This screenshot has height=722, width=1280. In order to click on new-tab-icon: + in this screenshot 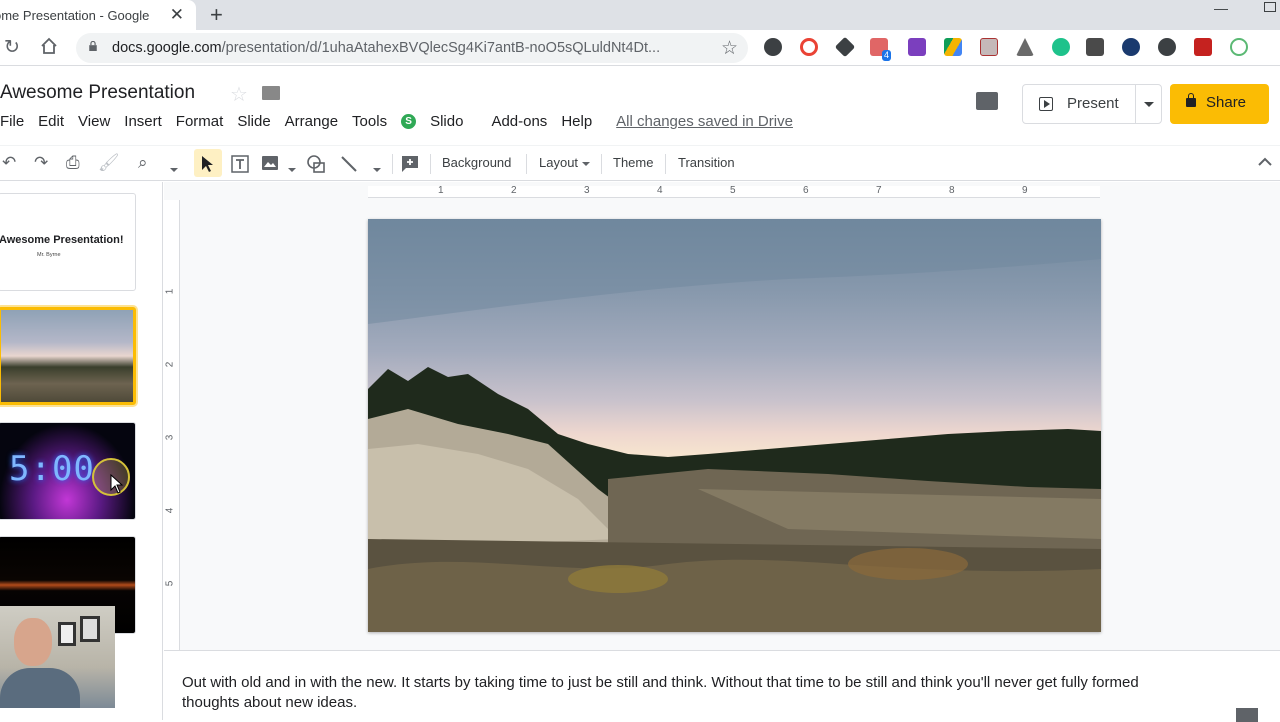, I will do `click(216, 15)`.